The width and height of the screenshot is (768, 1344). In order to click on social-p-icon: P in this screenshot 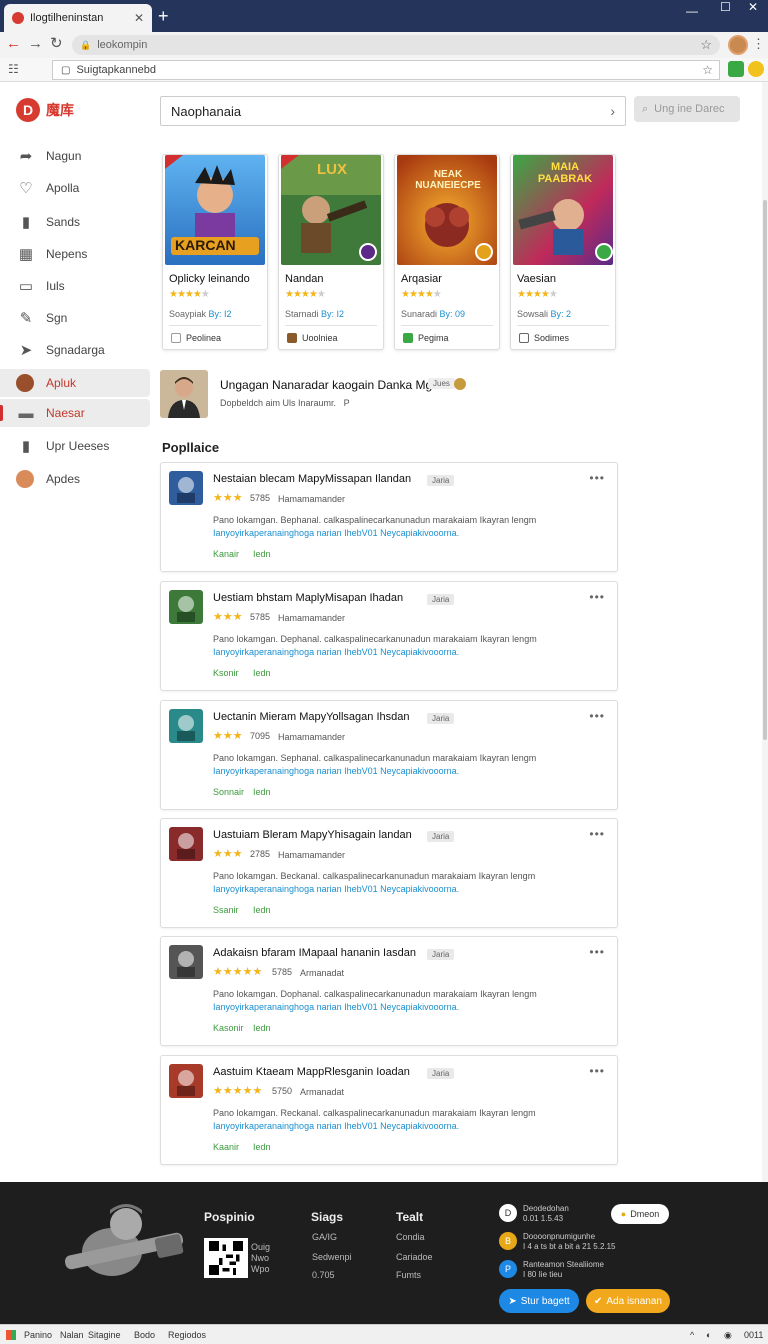, I will do `click(508, 1269)`.